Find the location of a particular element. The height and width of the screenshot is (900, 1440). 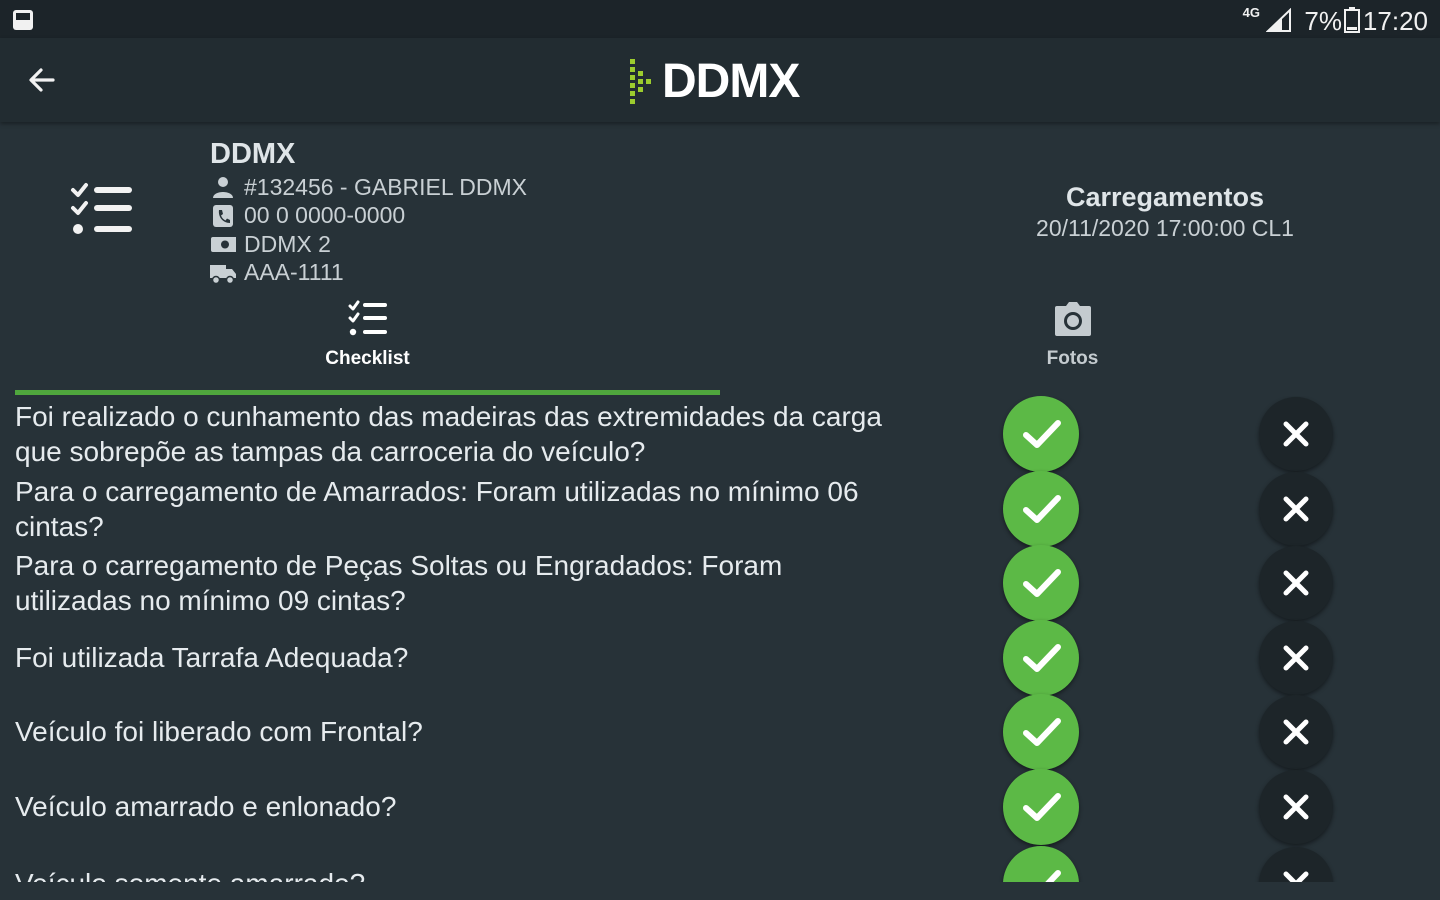

company-name: DDMX is located at coordinates (253, 154).